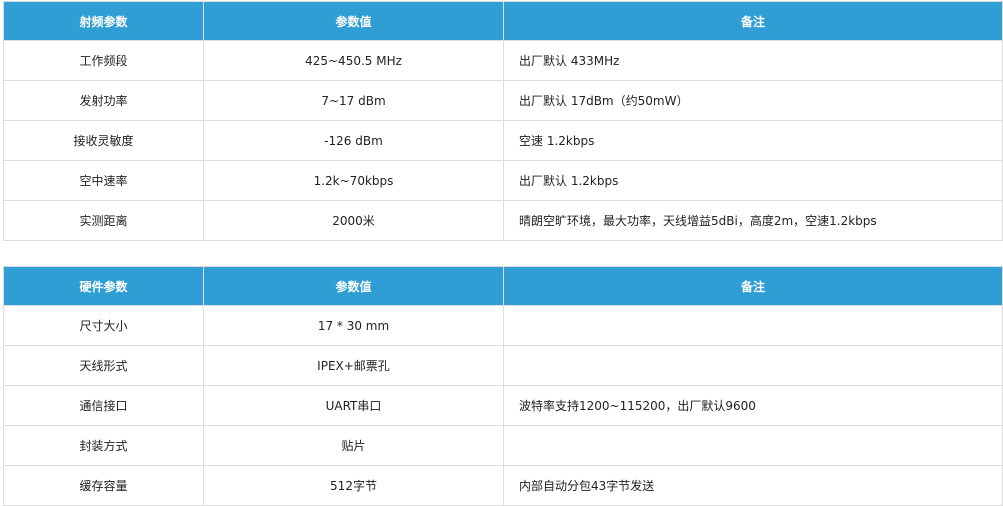 Image resolution: width=1003 pixels, height=506 pixels. I want to click on param-value: 7~17 dBm, so click(353, 100).